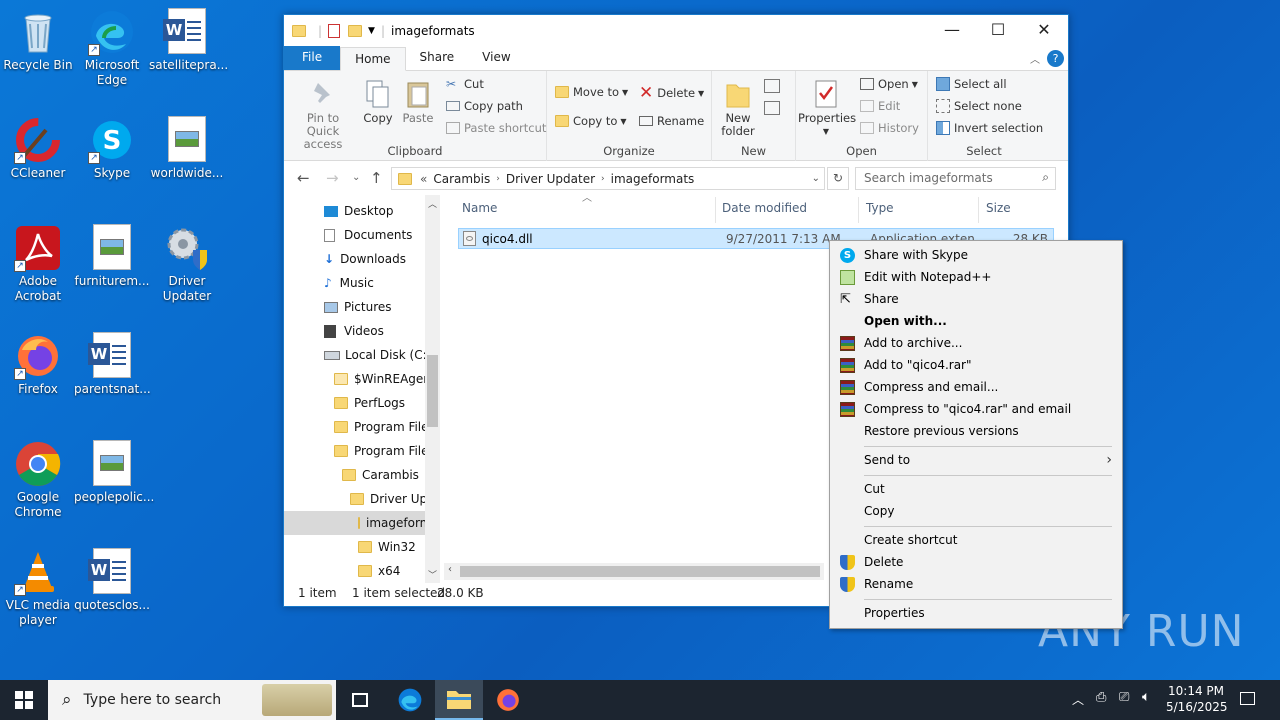  Describe the element at coordinates (392, 499) in the screenshot. I see `nav-item-driver-updater: Driver Upd` at that location.